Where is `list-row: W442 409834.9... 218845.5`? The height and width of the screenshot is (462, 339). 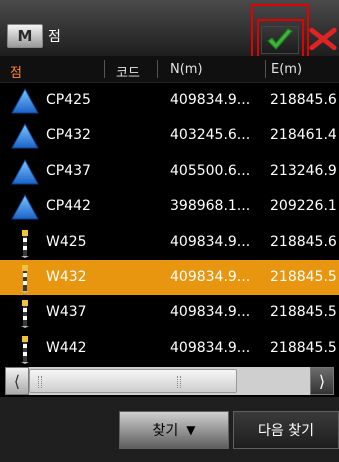
list-row: W442 409834.9... 218845.5 is located at coordinates (169, 348).